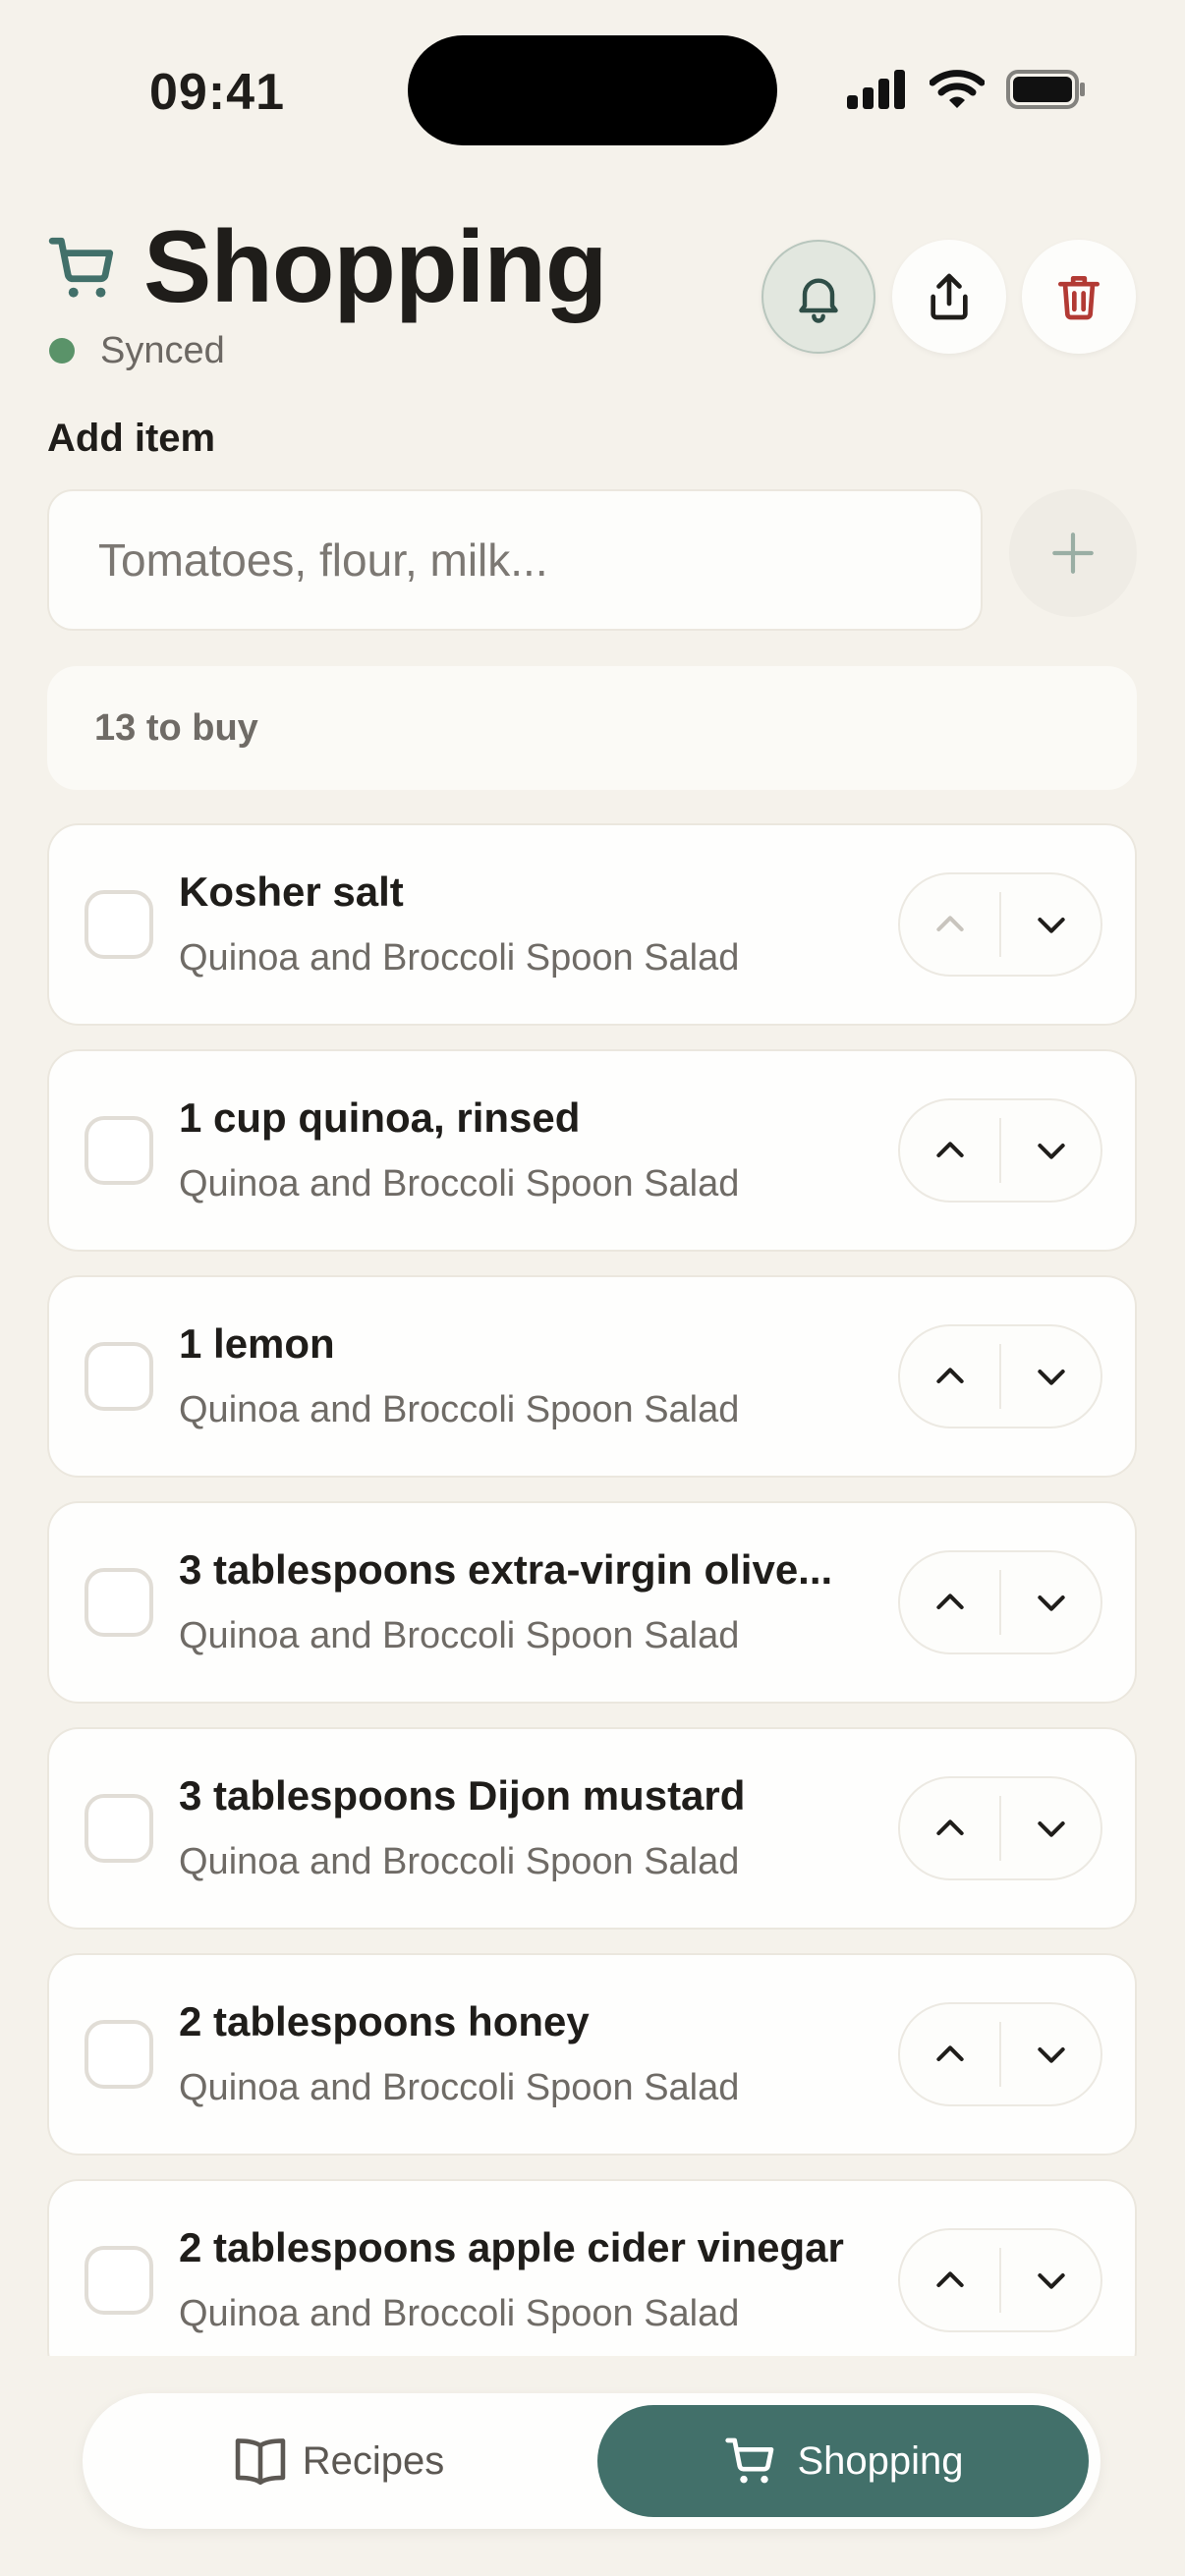 The width and height of the screenshot is (1185, 2576). I want to click on bell-icon, so click(819, 300).